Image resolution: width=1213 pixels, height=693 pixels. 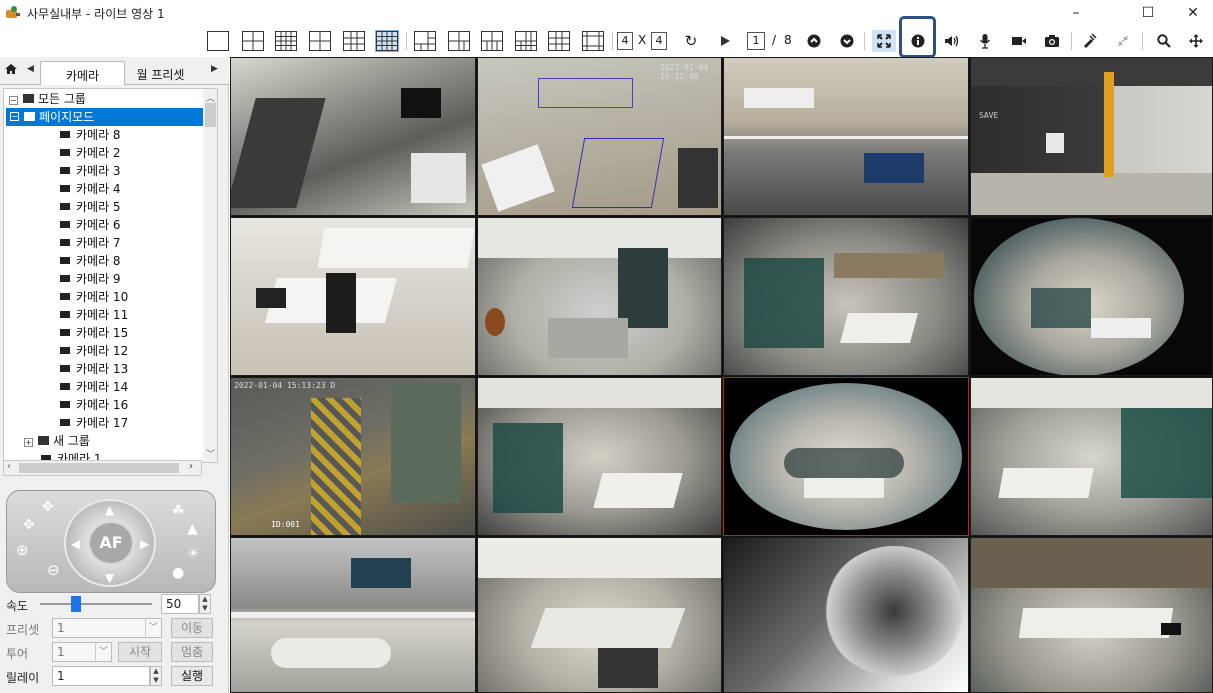 What do you see at coordinates (1164, 41) in the screenshot?
I see `zoom-icon` at bounding box center [1164, 41].